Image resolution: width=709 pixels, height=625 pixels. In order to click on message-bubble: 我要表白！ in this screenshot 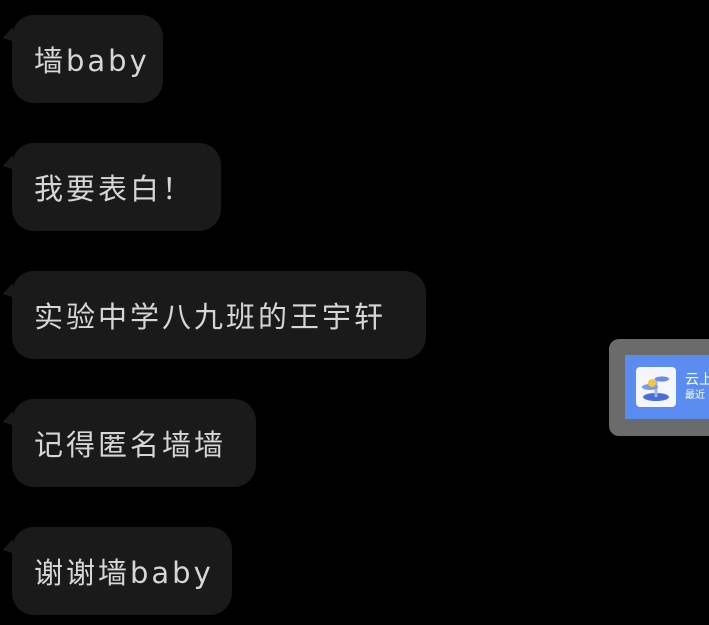, I will do `click(116, 187)`.